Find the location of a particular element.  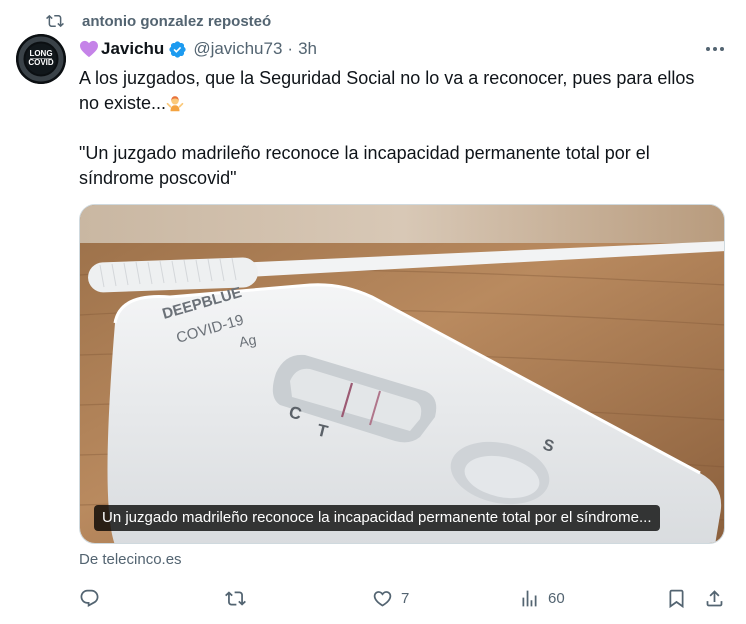

image-type-text: Ag is located at coordinates (248, 340).